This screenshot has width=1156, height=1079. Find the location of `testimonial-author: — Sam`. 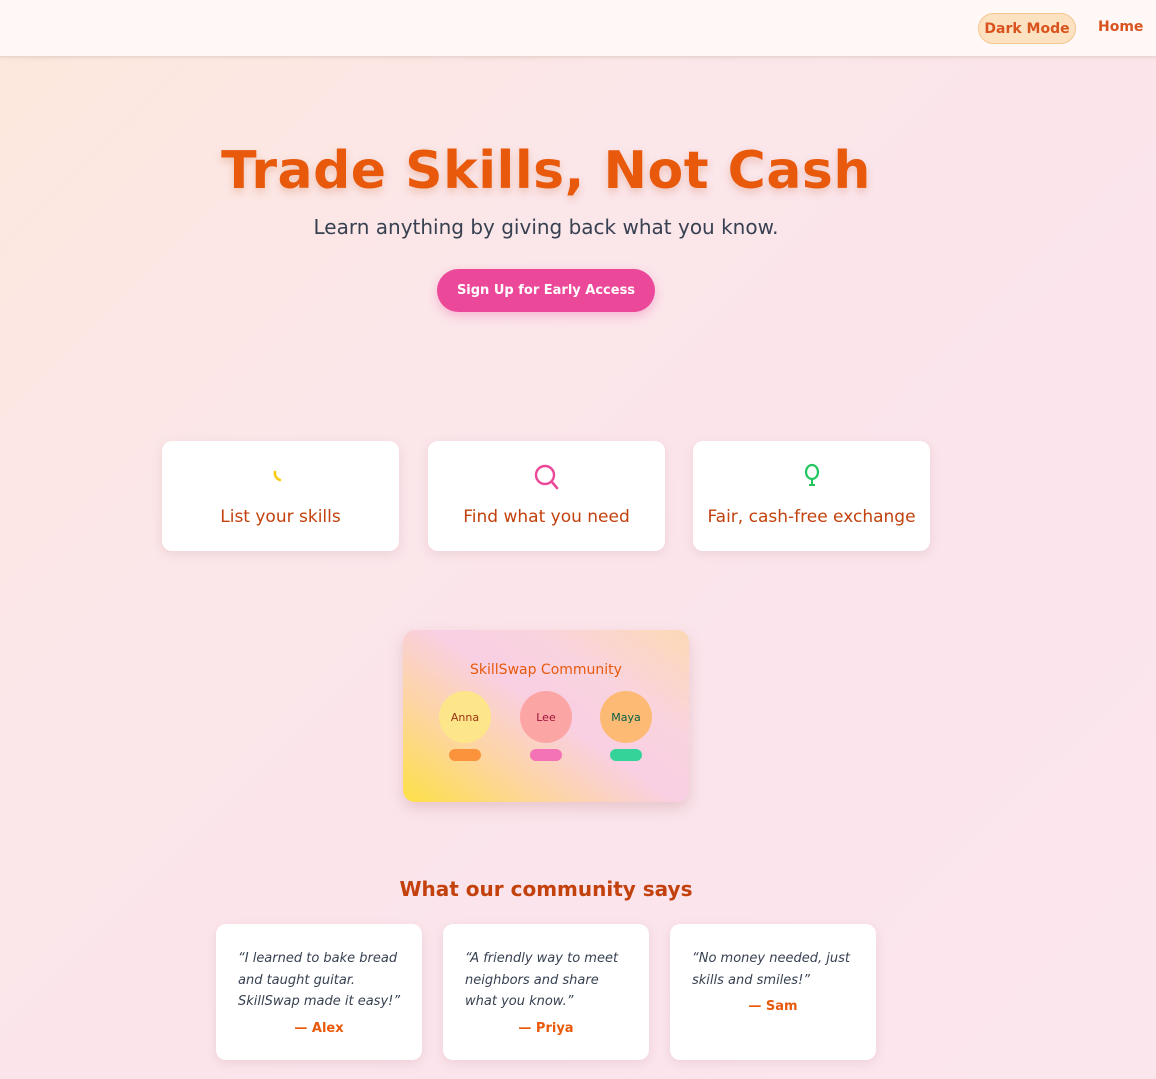

testimonial-author: — Sam is located at coordinates (773, 1006).